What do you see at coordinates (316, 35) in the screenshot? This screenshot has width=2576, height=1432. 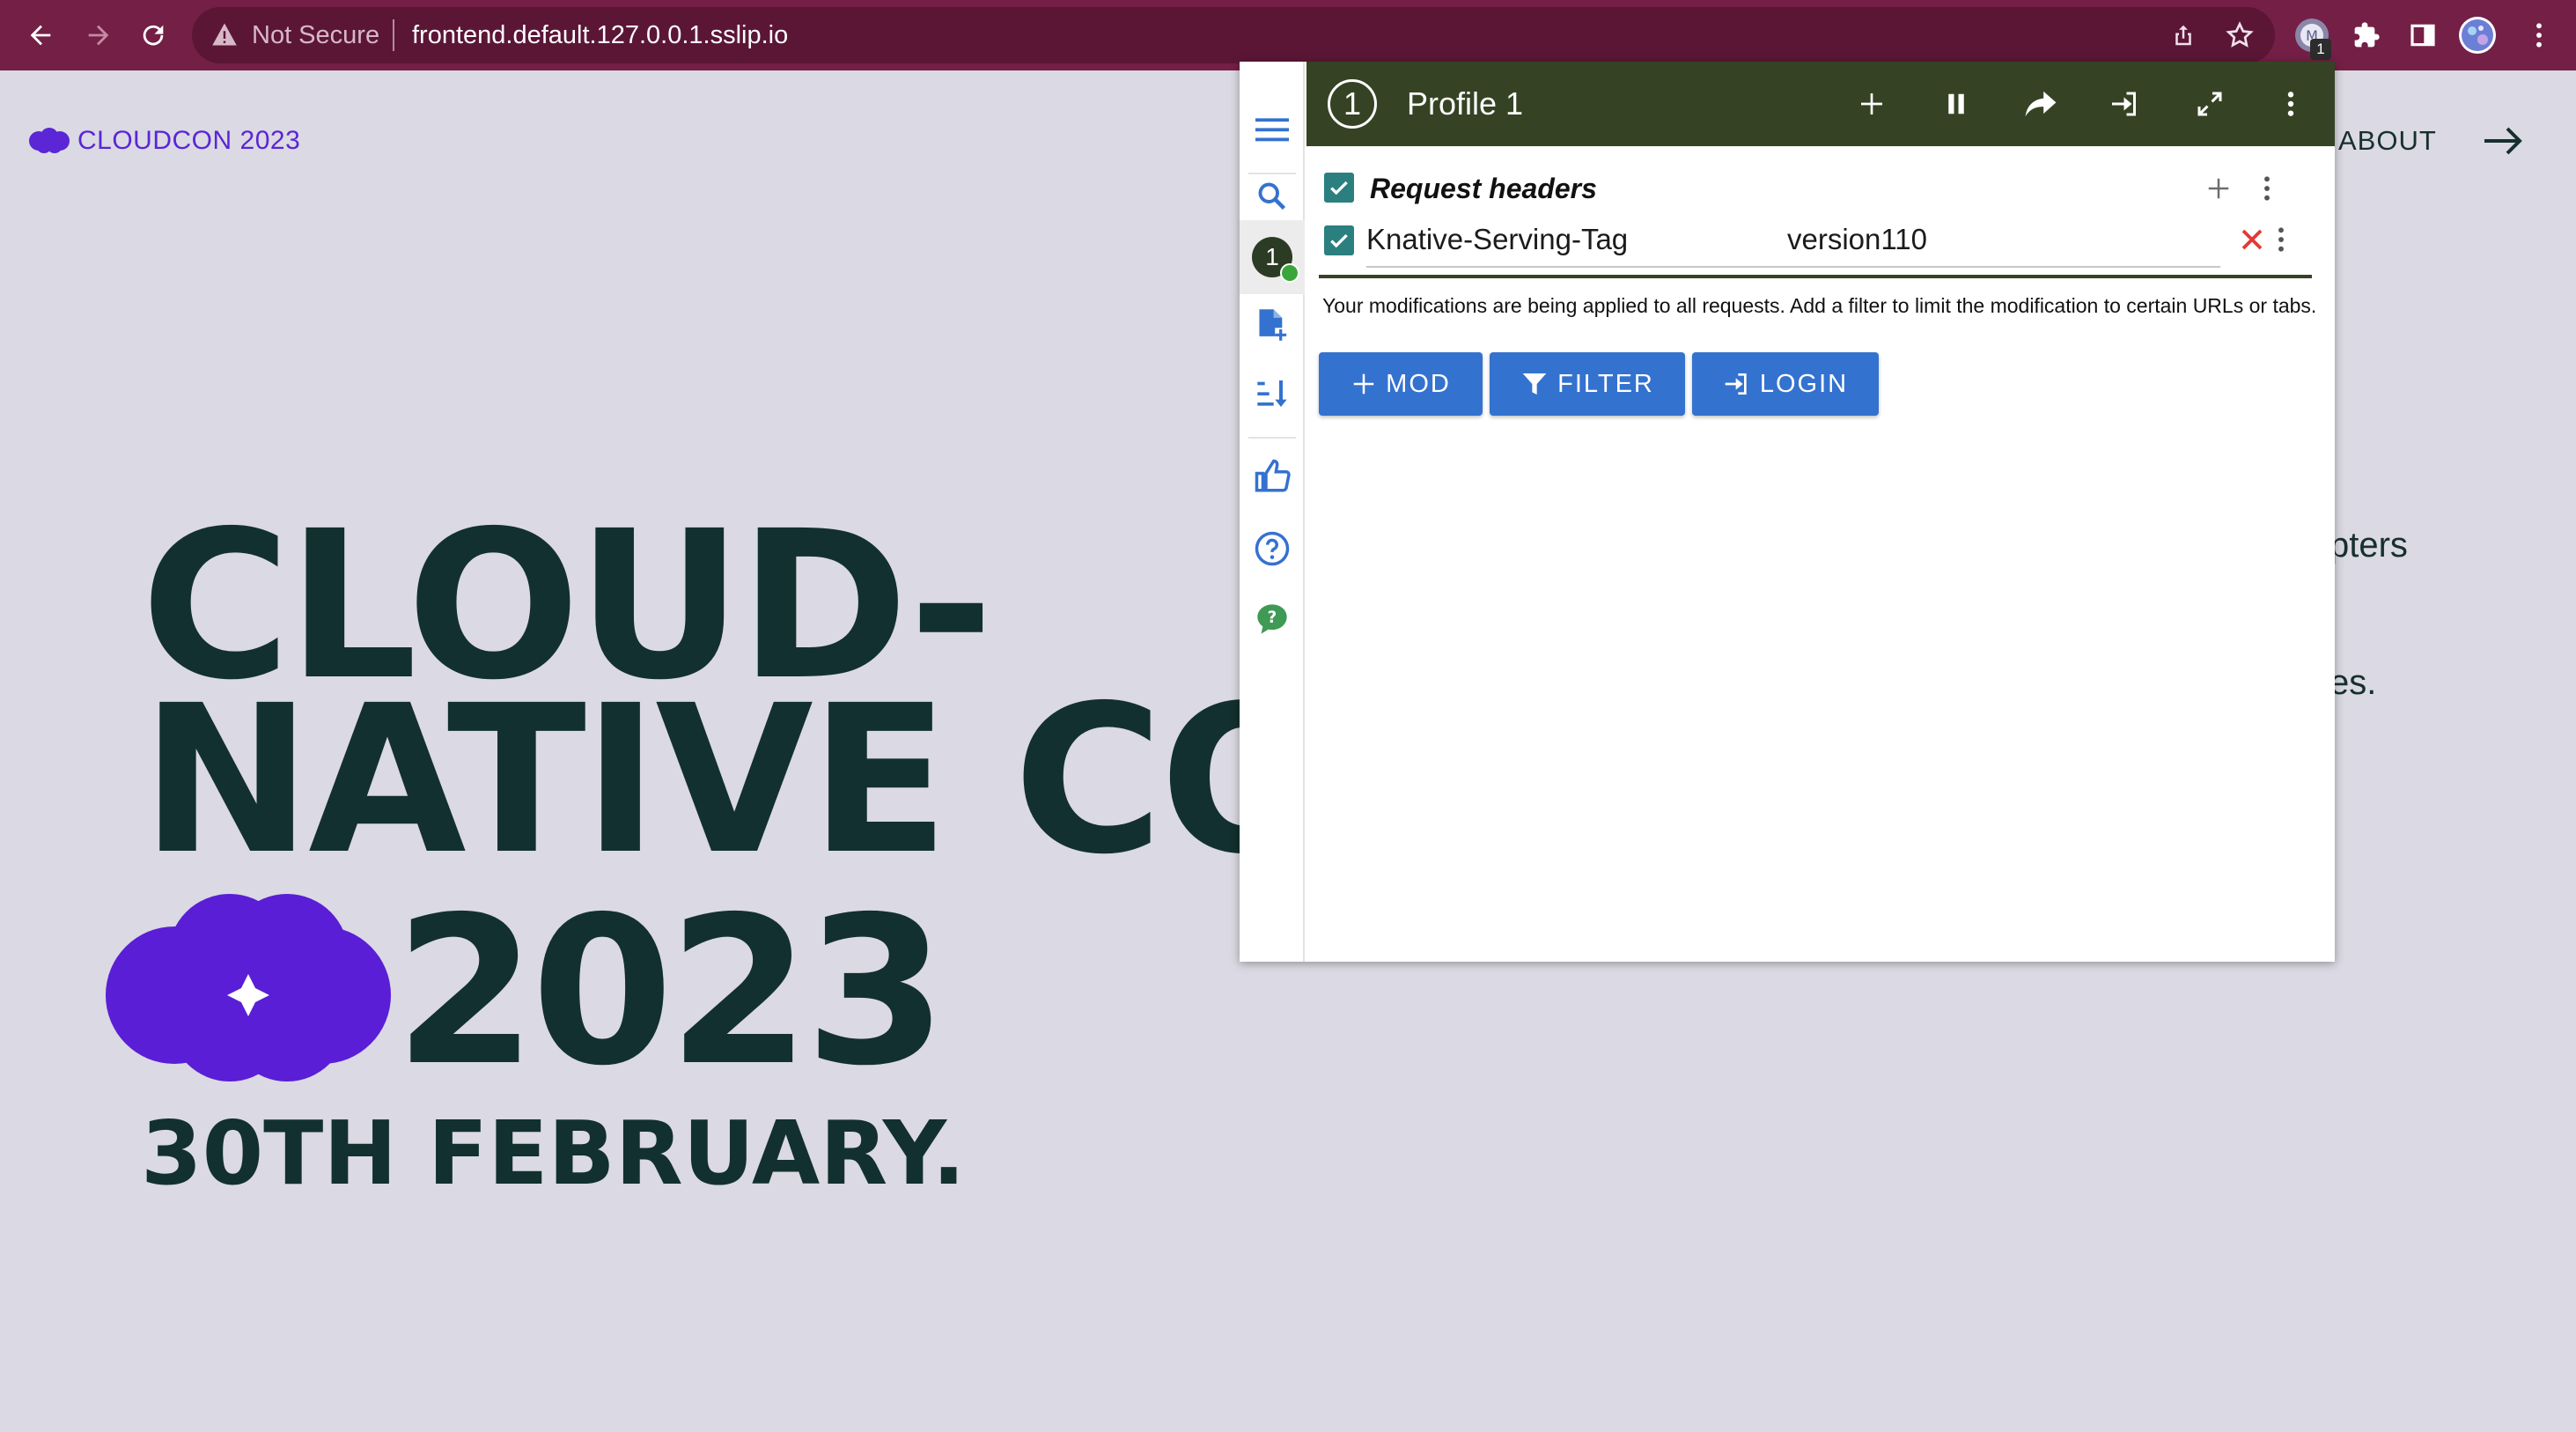 I see `security-label: Not Secure` at bounding box center [316, 35].